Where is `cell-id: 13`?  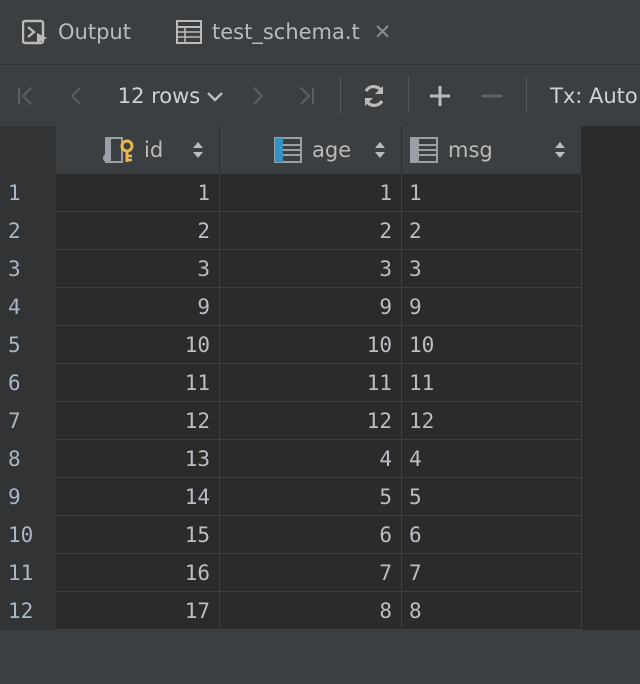 cell-id: 13 is located at coordinates (138, 459).